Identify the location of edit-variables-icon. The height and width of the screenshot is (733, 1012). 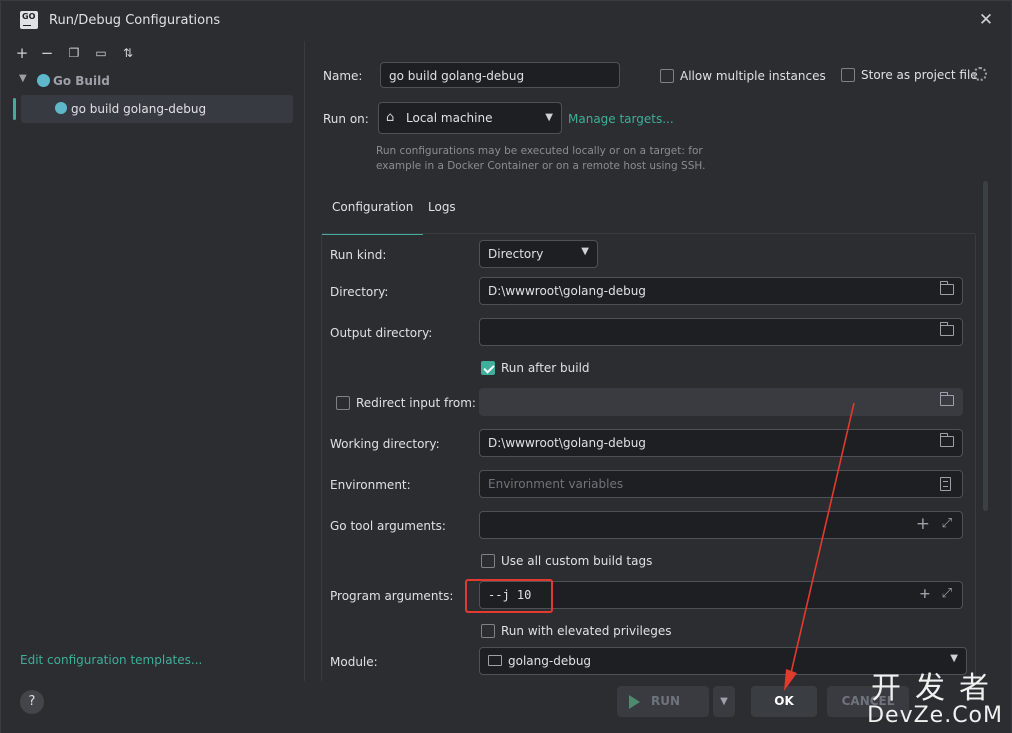
(945, 484).